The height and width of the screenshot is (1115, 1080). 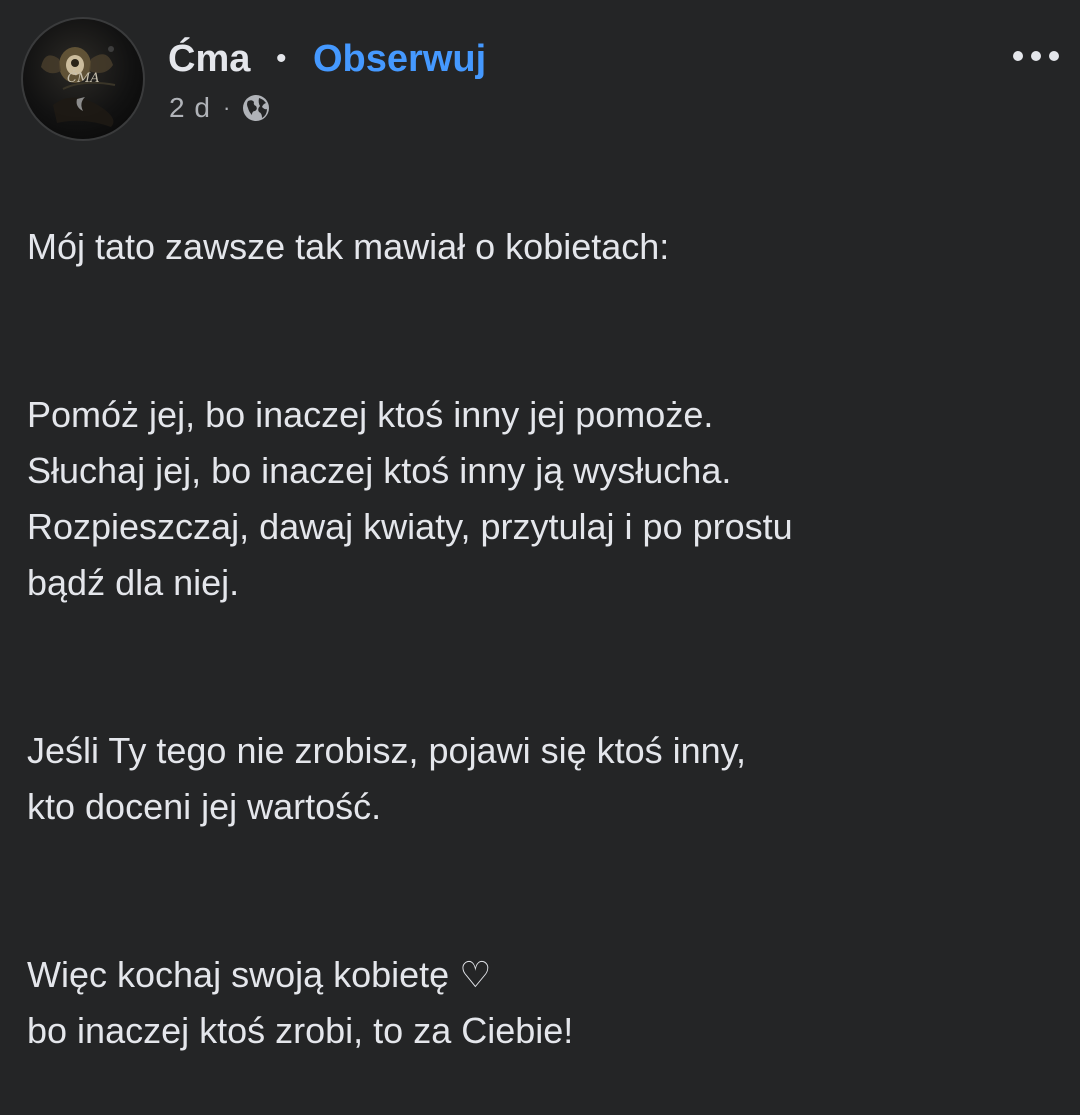 What do you see at coordinates (348, 246) in the screenshot?
I see `post-paragraph: Mój tato zawsze tak mawiał o kobietach:` at bounding box center [348, 246].